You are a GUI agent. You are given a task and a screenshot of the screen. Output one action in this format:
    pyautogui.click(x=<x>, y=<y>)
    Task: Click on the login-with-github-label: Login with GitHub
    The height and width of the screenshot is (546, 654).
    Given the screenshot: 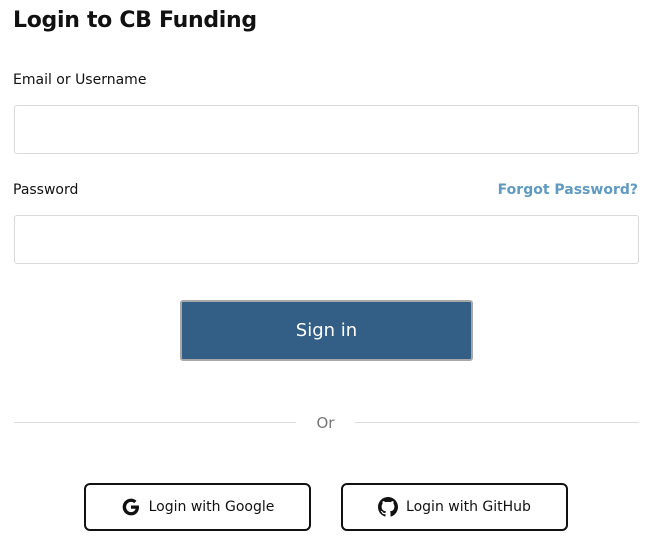 What is the action you would take?
    pyautogui.click(x=468, y=507)
    